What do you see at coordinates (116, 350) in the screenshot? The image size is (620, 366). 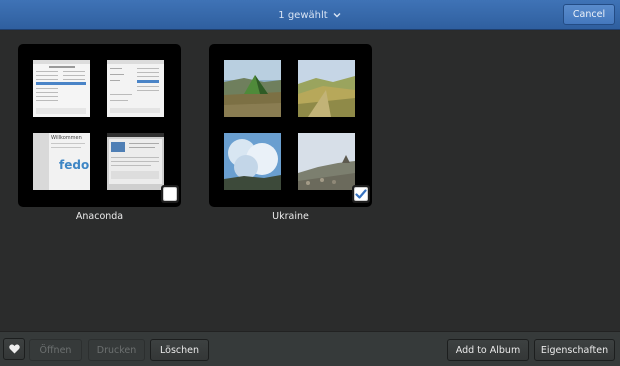 I see `print-button: Drucken` at bounding box center [116, 350].